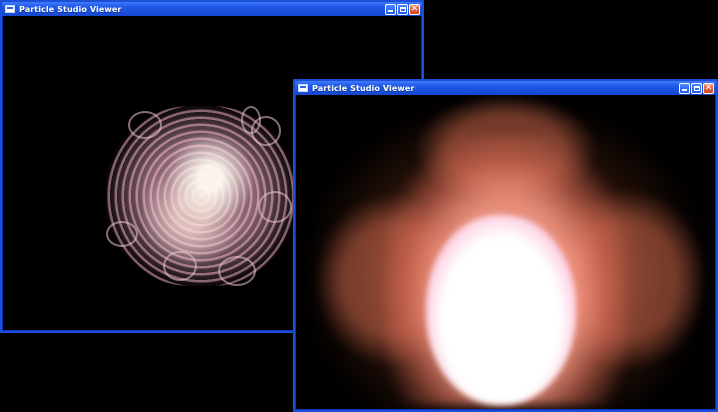 The image size is (718, 412). I want to click on particle-glow-core, so click(501, 310).